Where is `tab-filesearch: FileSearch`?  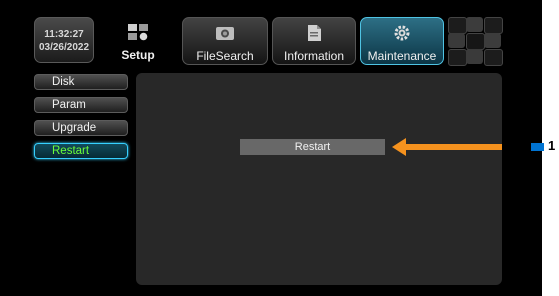 tab-filesearch: FileSearch is located at coordinates (225, 41).